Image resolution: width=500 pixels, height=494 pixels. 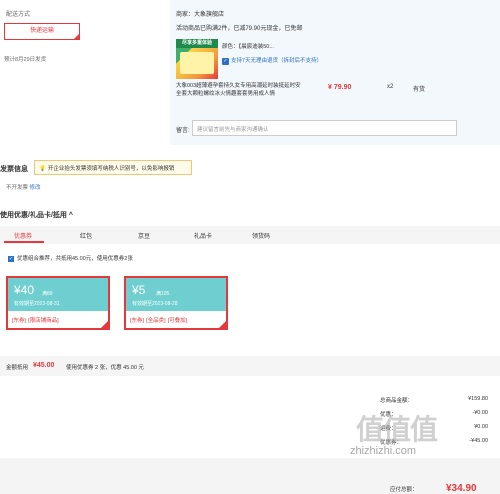 What do you see at coordinates (43, 321) in the screenshot?
I see `coupon-tag: [限店铺商品]` at bounding box center [43, 321].